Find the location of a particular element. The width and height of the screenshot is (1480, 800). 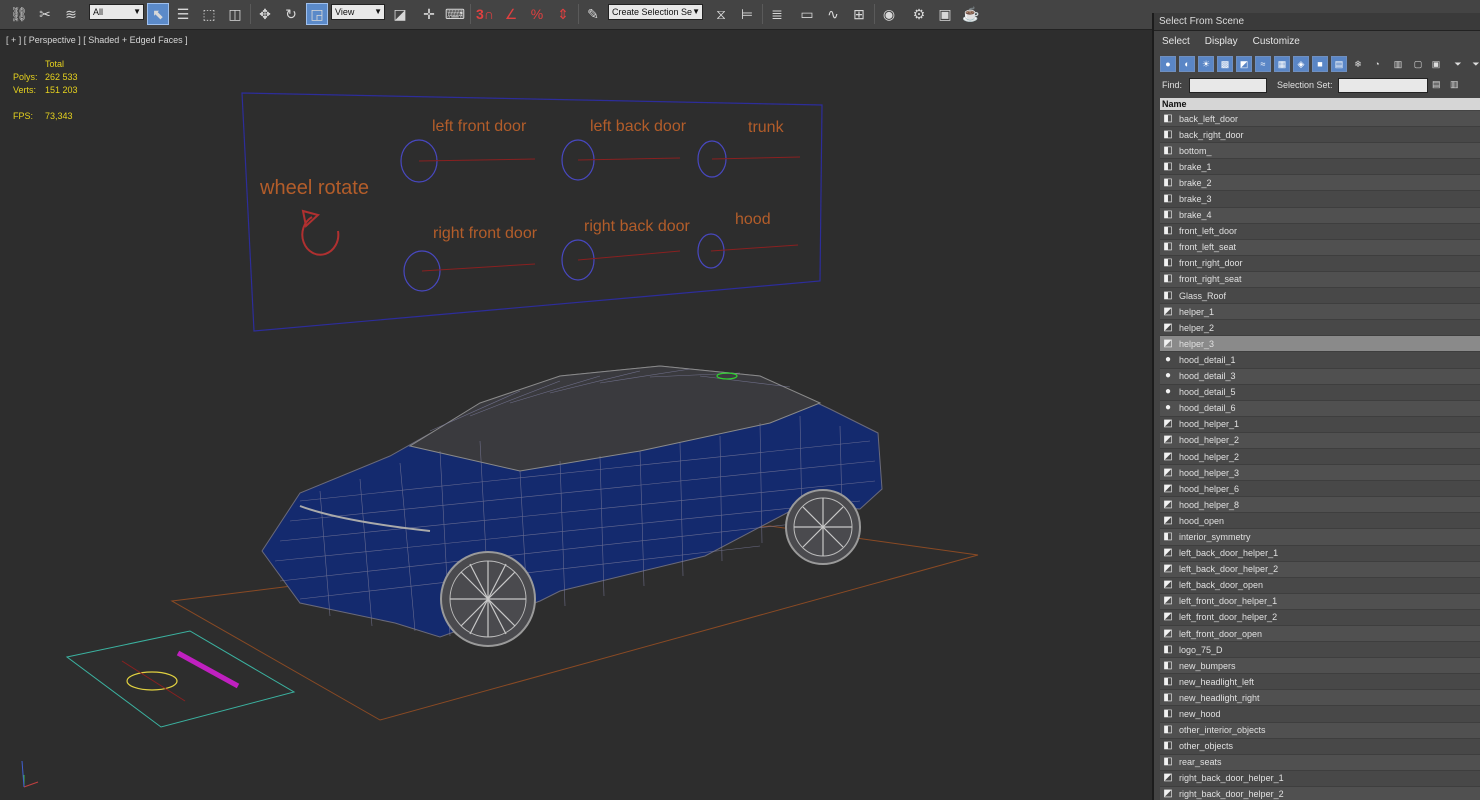

toggle-ribbon-icon: ▭ is located at coordinates (807, 14).